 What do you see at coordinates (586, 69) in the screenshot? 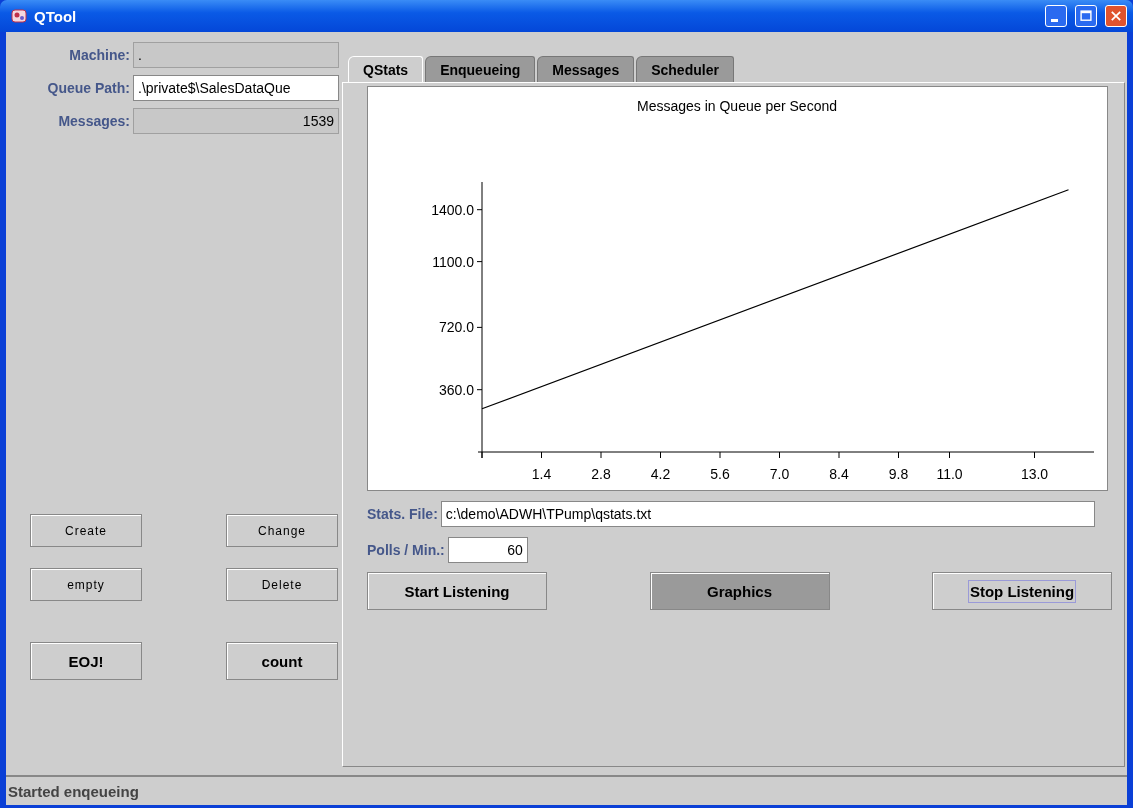
I see `tab: Messages` at bounding box center [586, 69].